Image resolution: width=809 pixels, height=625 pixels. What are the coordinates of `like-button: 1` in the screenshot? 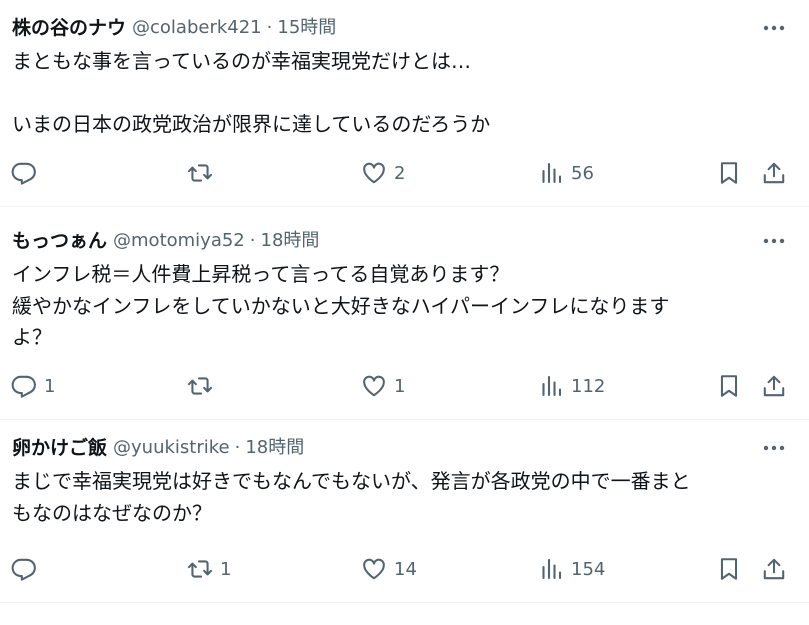 It's located at (383, 386).